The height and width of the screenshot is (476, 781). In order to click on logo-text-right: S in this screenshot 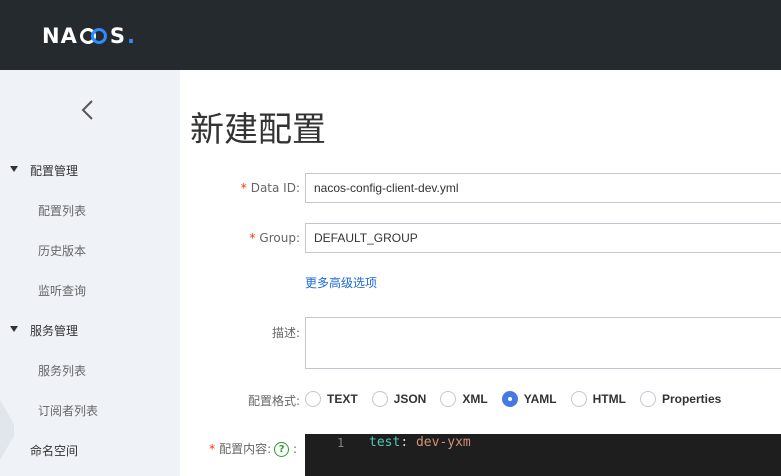, I will do `click(117, 36)`.